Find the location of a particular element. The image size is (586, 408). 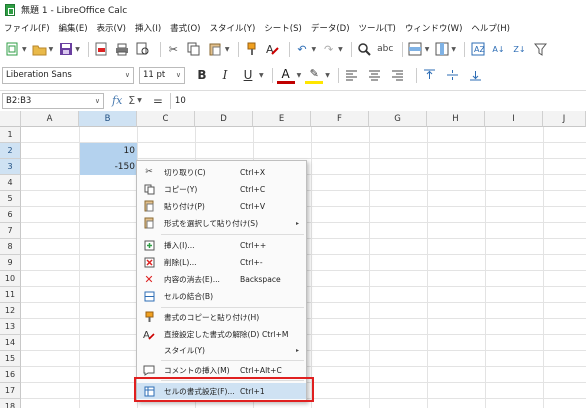

row-header-6: 6 is located at coordinates (10, 215).